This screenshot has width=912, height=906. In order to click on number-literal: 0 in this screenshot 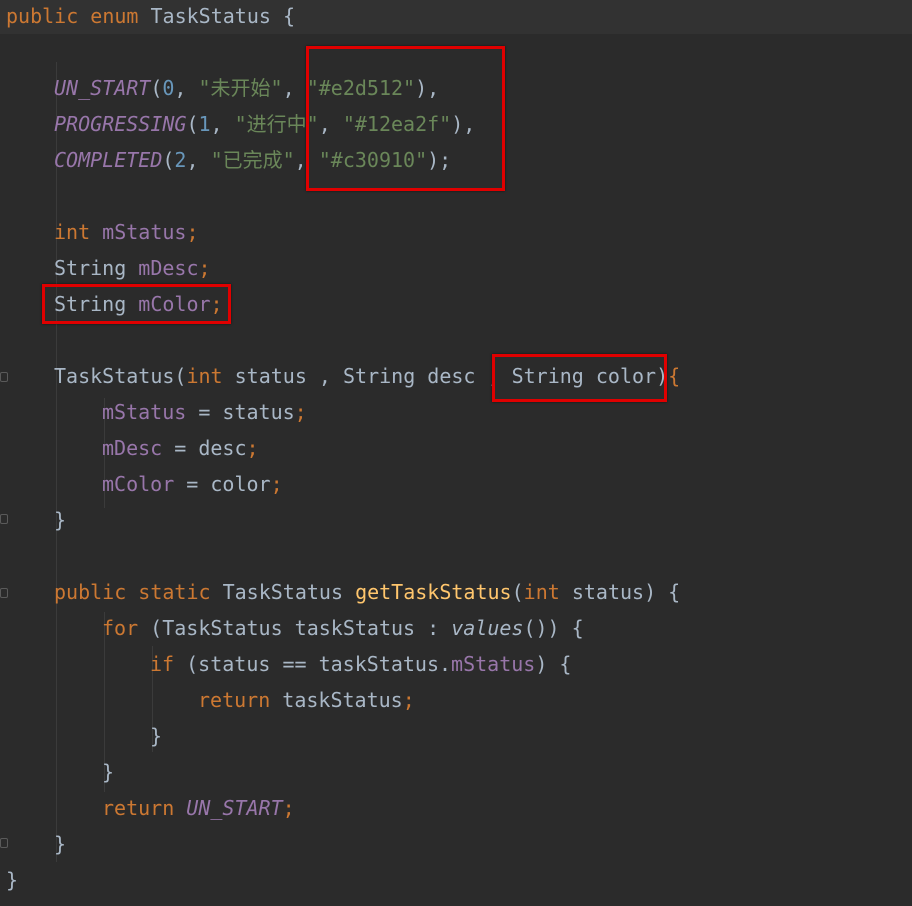, I will do `click(168, 88)`.